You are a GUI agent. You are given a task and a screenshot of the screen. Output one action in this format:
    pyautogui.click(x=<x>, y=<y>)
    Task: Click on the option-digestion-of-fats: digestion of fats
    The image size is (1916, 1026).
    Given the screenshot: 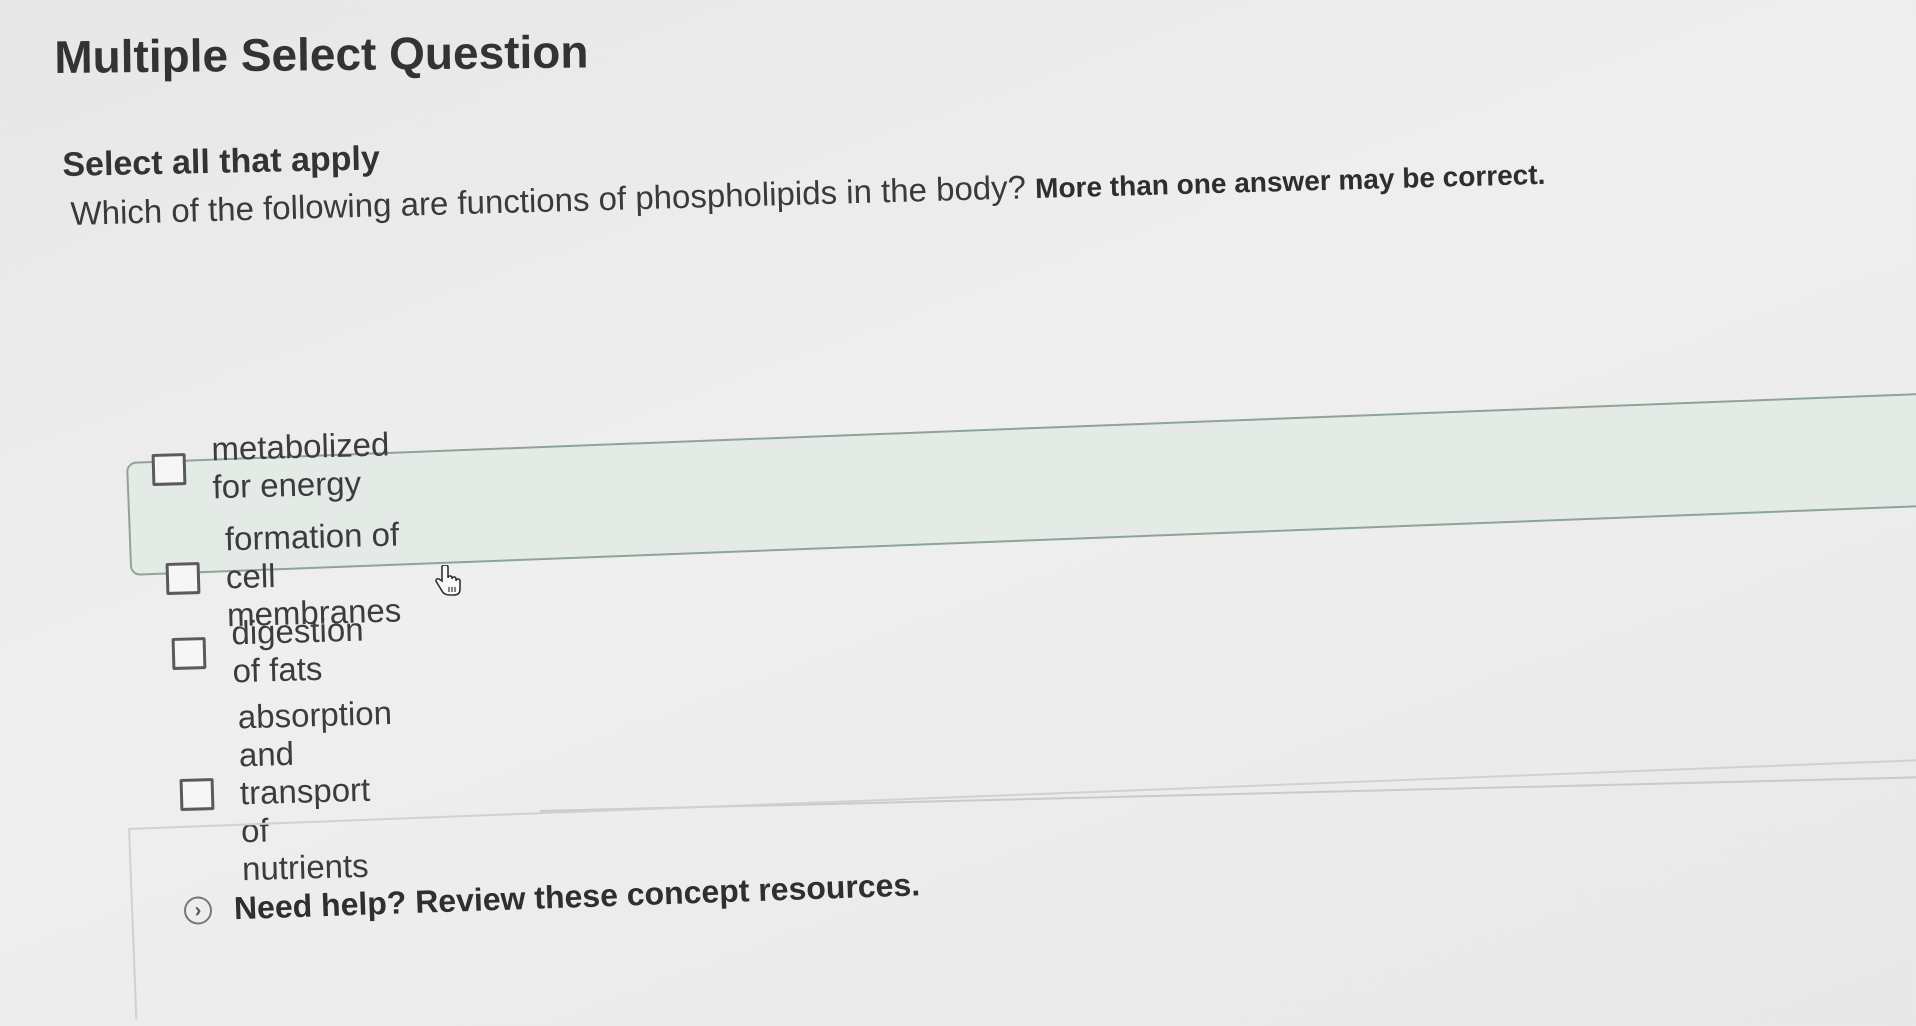 What is the action you would take?
    pyautogui.click(x=268, y=651)
    